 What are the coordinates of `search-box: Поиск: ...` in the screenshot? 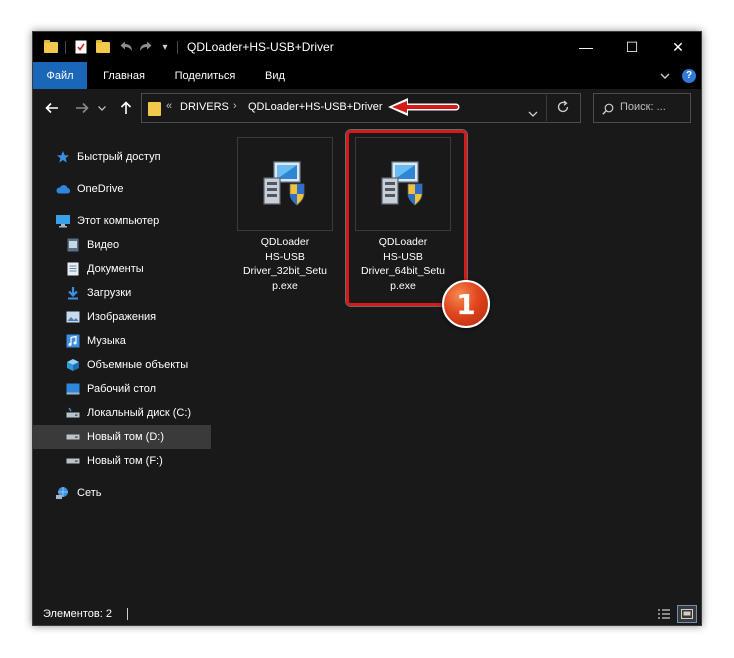 It's located at (642, 108).